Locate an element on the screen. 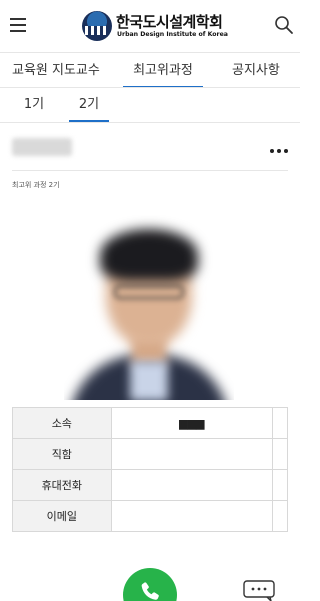 This screenshot has width=320, height=601. affiliation-value: ▆▆▆ is located at coordinates (192, 423).